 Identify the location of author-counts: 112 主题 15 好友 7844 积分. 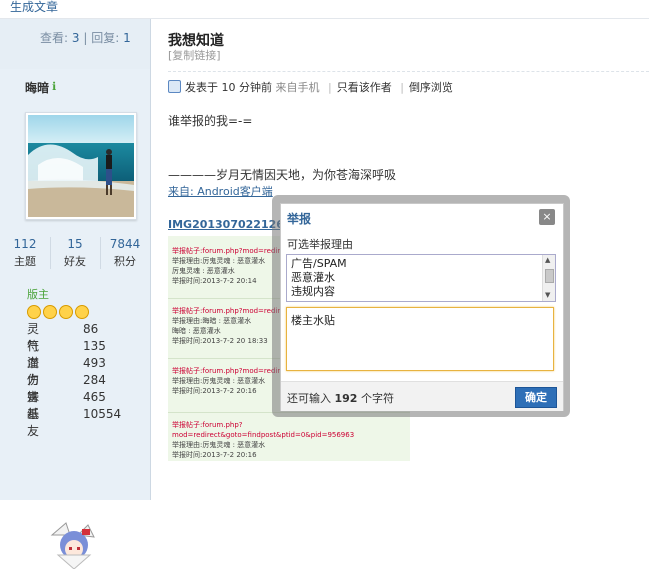
(75, 257).